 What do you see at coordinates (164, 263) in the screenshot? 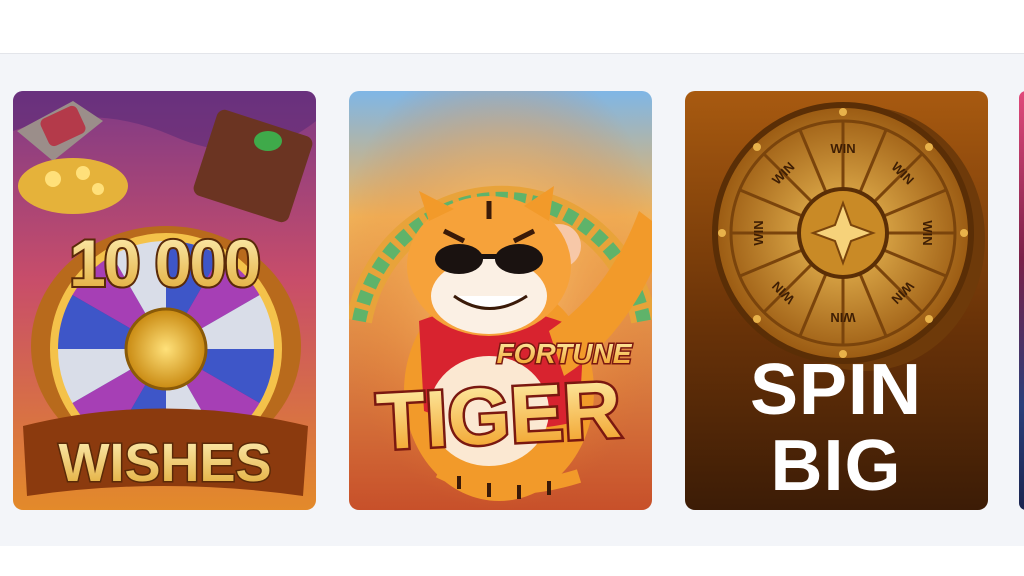
I see `game-title-number: 10 000` at bounding box center [164, 263].